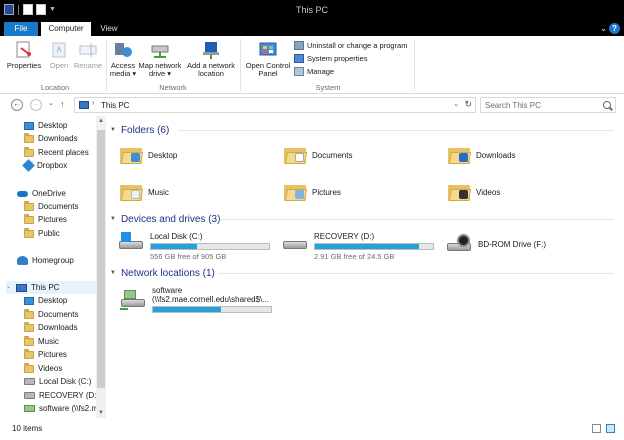  Describe the element at coordinates (41, 341) in the screenshot. I see `nav-item-pc-music: Music` at that location.